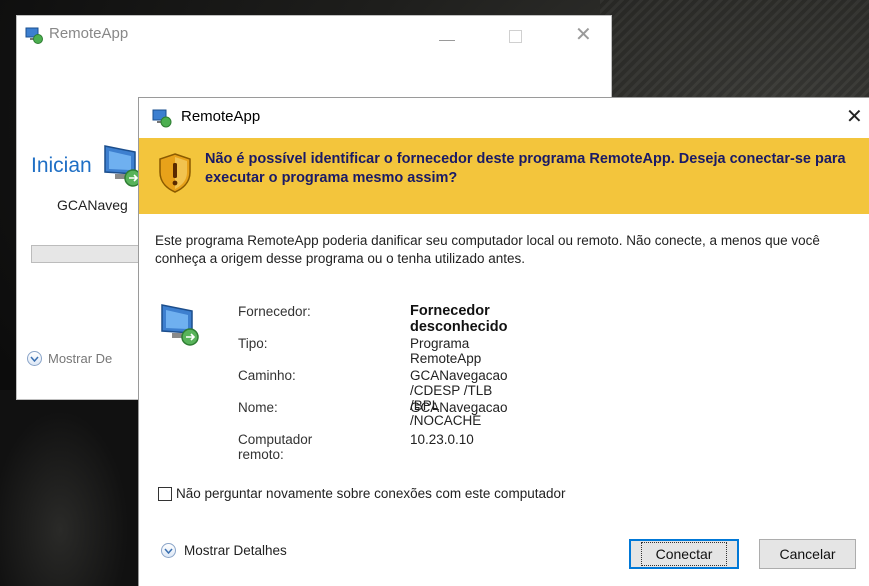 The width and height of the screenshot is (869, 586). Describe the element at coordinates (459, 398) in the screenshot. I see `info-value-path: GCANavegacao /CDESP /TLB /BPL /NOCACHE` at that location.